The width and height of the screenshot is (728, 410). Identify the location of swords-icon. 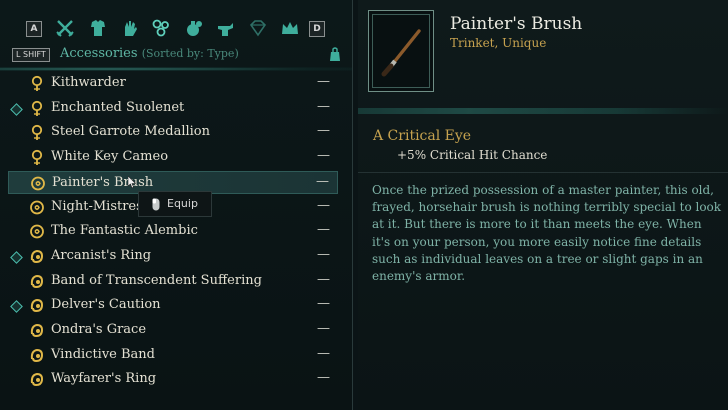
(65, 28).